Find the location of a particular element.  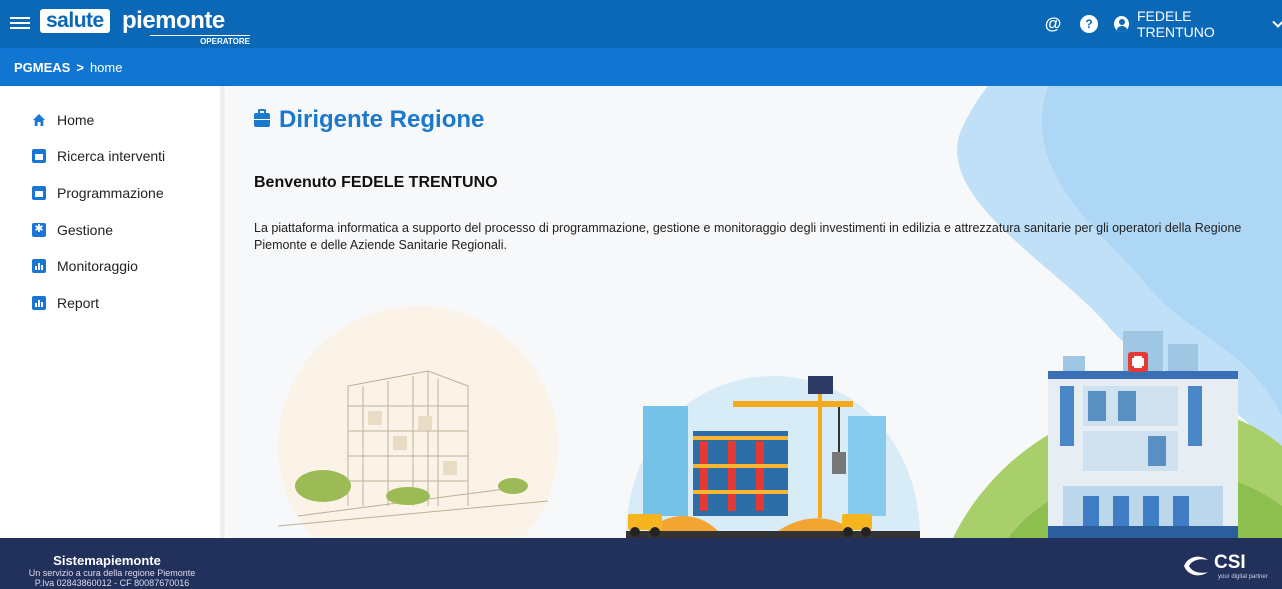

sidebar-item-label: Programmazione is located at coordinates (110, 193).